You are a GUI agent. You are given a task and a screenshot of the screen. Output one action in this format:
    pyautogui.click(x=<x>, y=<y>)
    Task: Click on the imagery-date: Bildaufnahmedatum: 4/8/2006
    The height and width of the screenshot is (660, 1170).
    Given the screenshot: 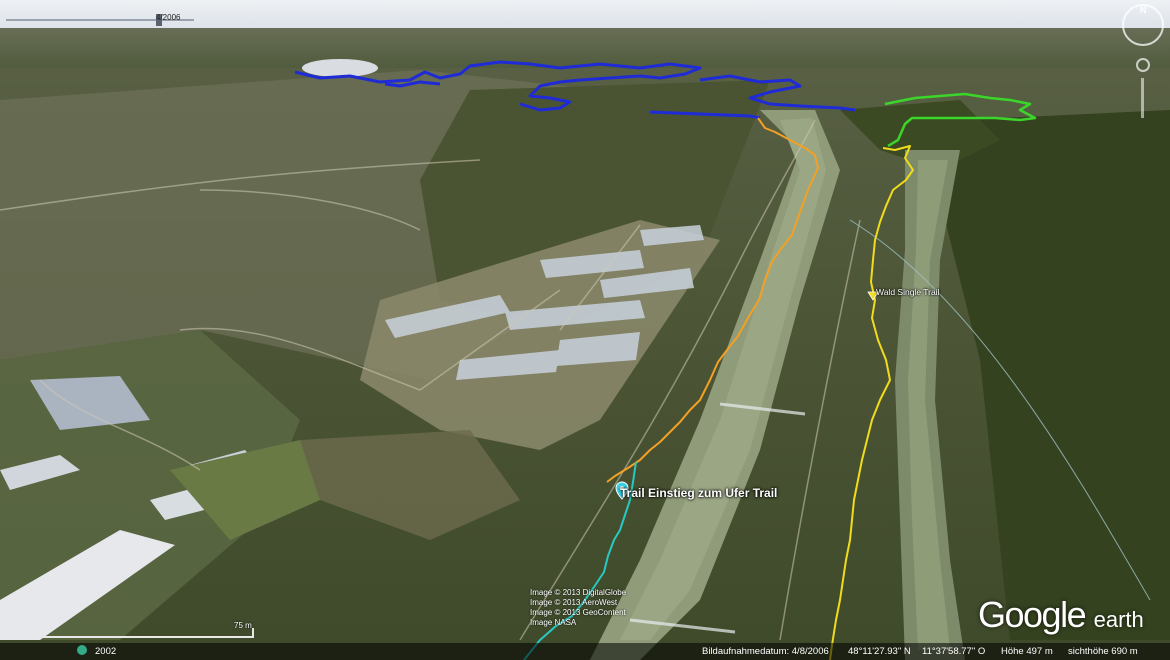 What is the action you would take?
    pyautogui.click(x=765, y=651)
    